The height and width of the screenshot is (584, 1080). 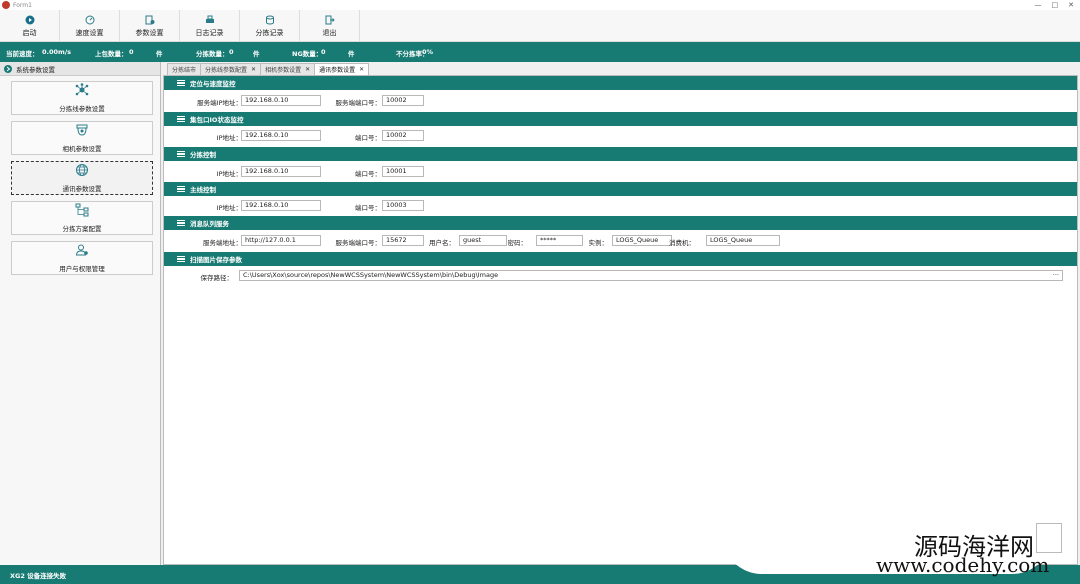 I want to click on ng-value: 0, so click(x=323, y=52).